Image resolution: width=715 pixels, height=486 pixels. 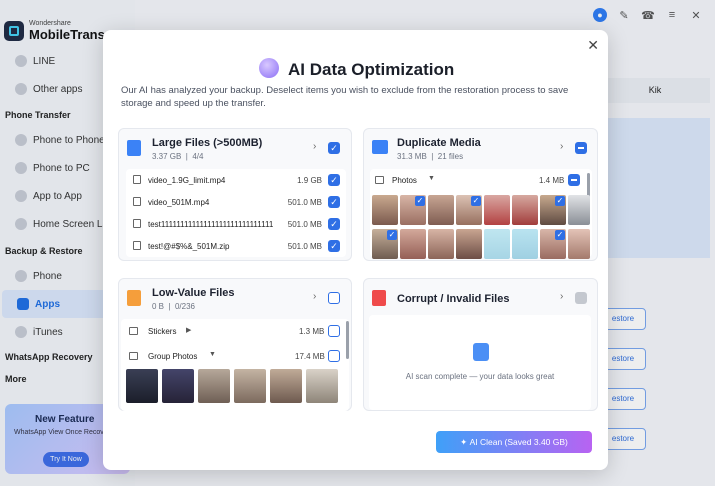 I want to click on group-label: Stickers, so click(x=162, y=331).